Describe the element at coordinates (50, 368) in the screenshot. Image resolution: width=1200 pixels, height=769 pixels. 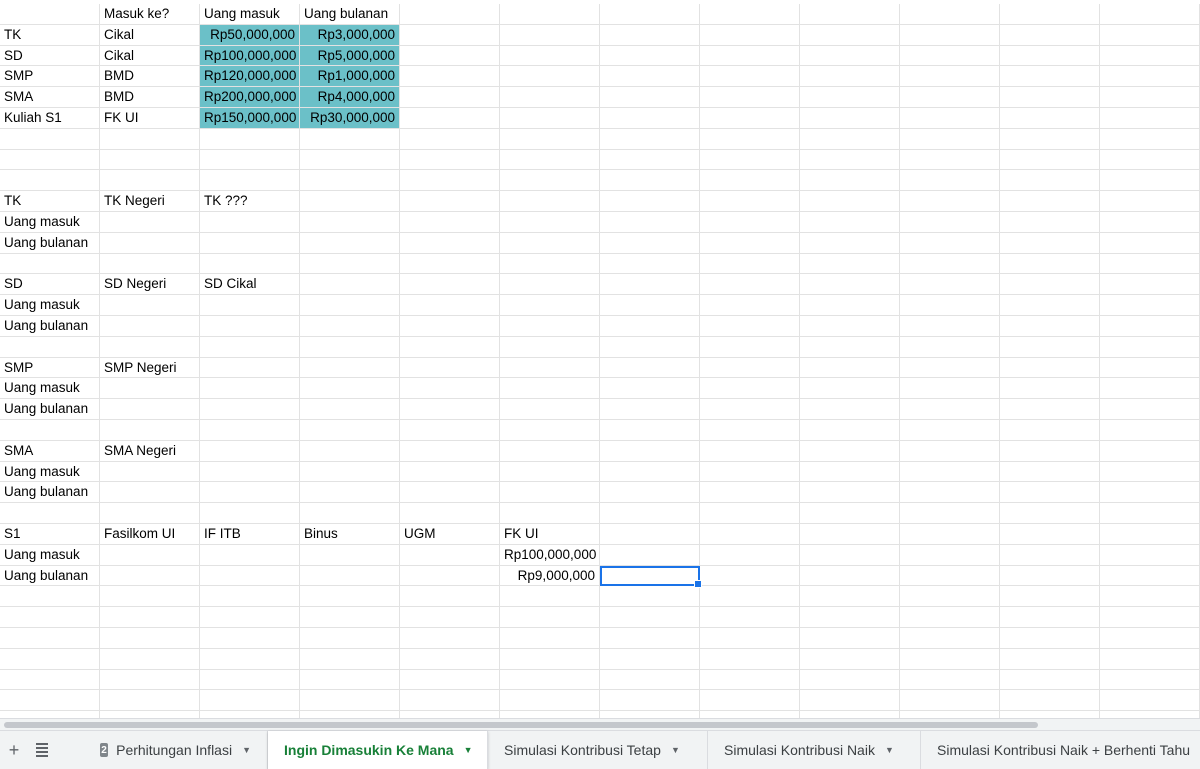
I see `grid-cell: SMP` at that location.